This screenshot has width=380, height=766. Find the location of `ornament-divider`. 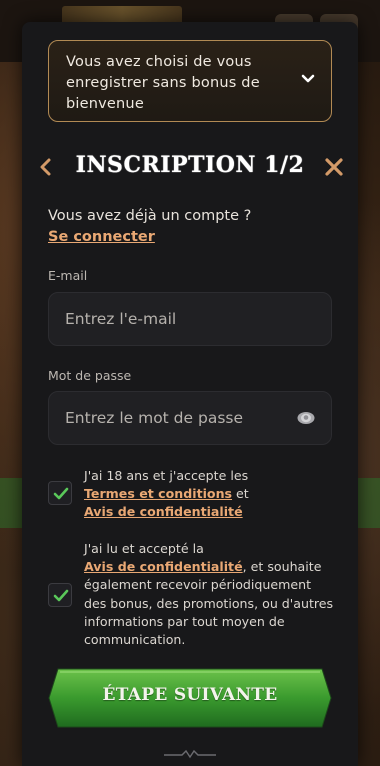

ornament-divider is located at coordinates (190, 754).